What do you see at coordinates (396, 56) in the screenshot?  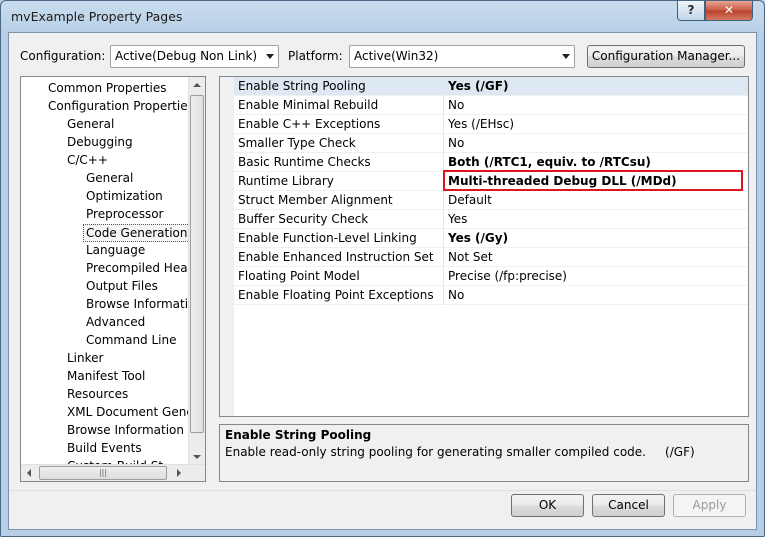 I see `platform-value: Active(Win32)` at bounding box center [396, 56].